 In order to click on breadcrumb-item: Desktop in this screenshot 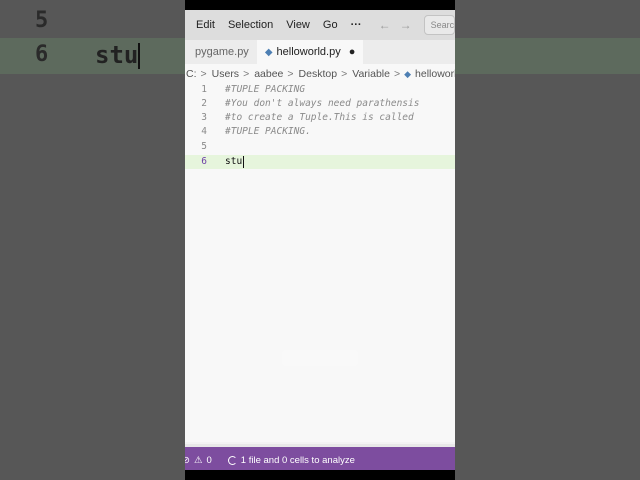, I will do `click(318, 74)`.